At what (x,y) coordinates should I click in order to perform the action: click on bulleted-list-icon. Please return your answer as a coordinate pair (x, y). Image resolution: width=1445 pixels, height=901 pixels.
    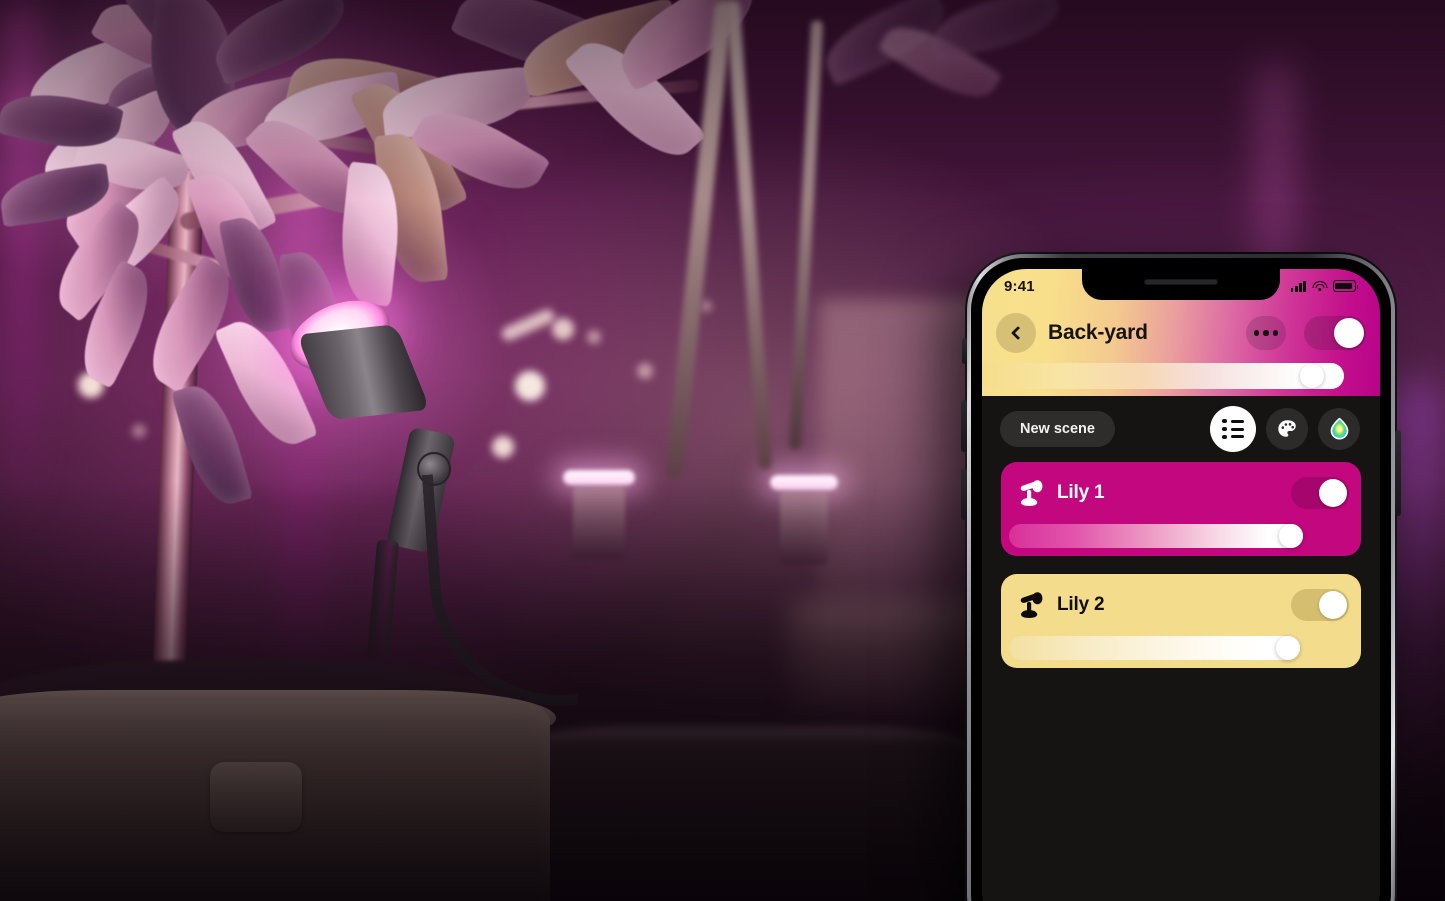
    Looking at the image, I should click on (1233, 429).